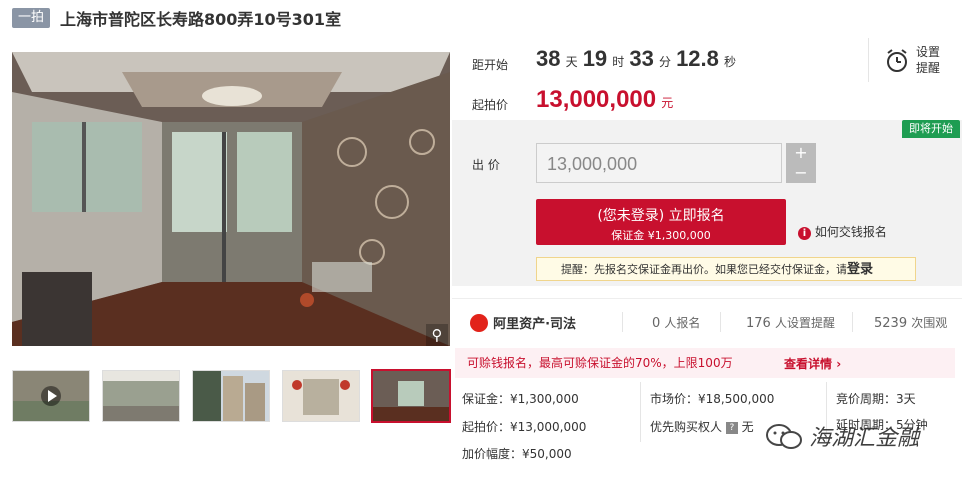  Describe the element at coordinates (661, 216) in the screenshot. I see `signup-button-label: (您未登录) 立即报名` at that location.